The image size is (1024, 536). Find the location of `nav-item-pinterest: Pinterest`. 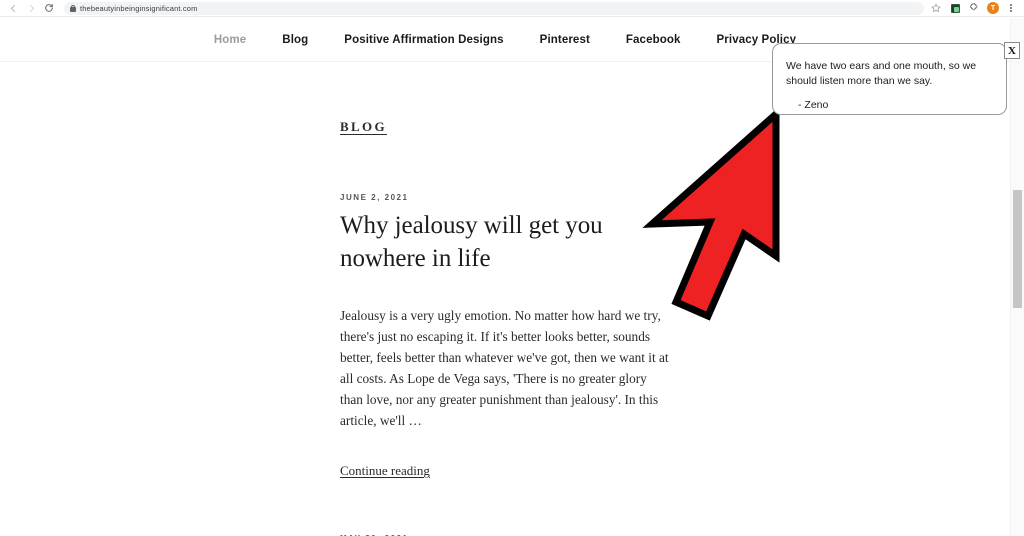

nav-item-pinterest: Pinterest is located at coordinates (565, 40).